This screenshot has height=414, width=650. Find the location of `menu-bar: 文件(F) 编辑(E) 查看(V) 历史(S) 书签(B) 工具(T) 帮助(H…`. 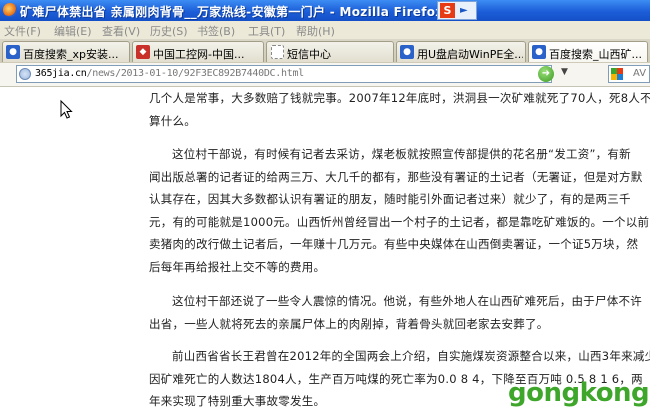

menu-bar: 文件(F) 编辑(E) 查看(V) 历史(S) 书签(B) 工具(T) 帮助(H… is located at coordinates (325, 30).